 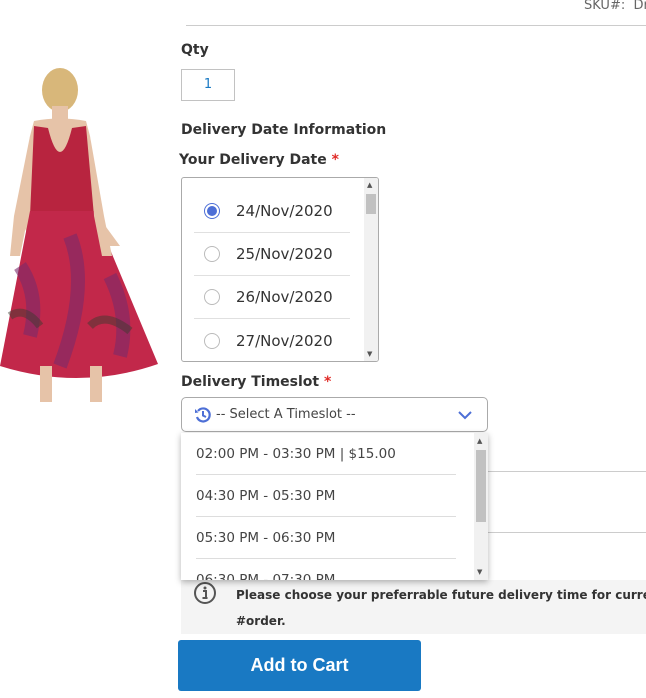 I want to click on qty-label: Qty, so click(x=195, y=50).